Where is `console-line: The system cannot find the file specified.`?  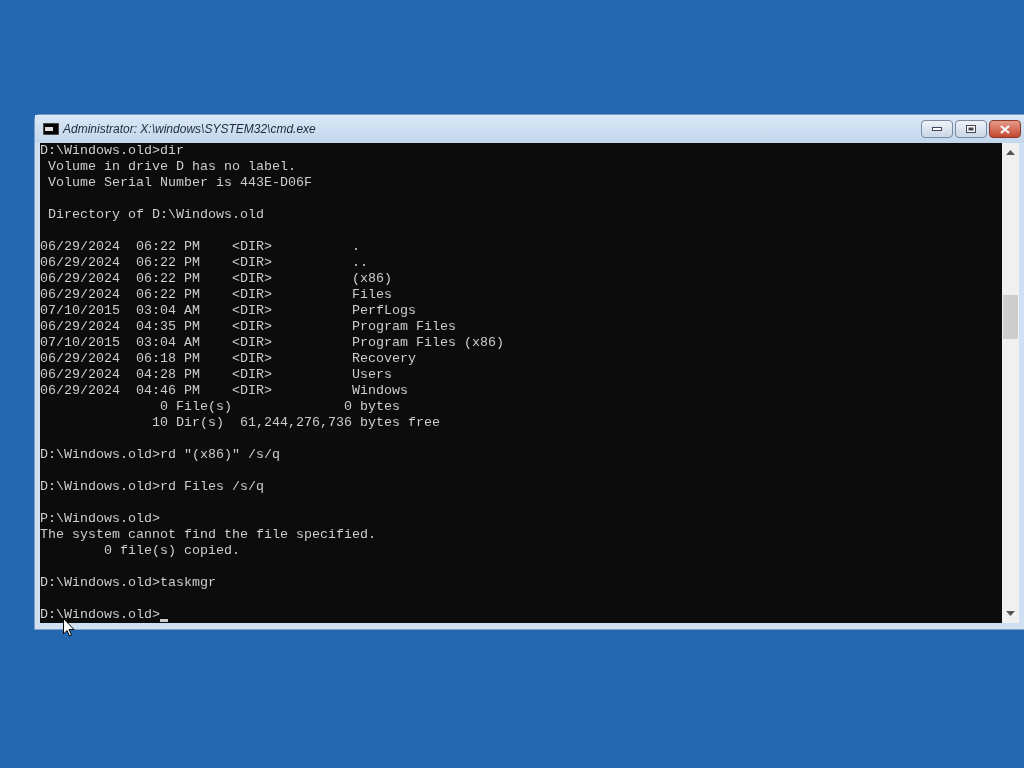 console-line: The system cannot find the file specified. is located at coordinates (208, 535).